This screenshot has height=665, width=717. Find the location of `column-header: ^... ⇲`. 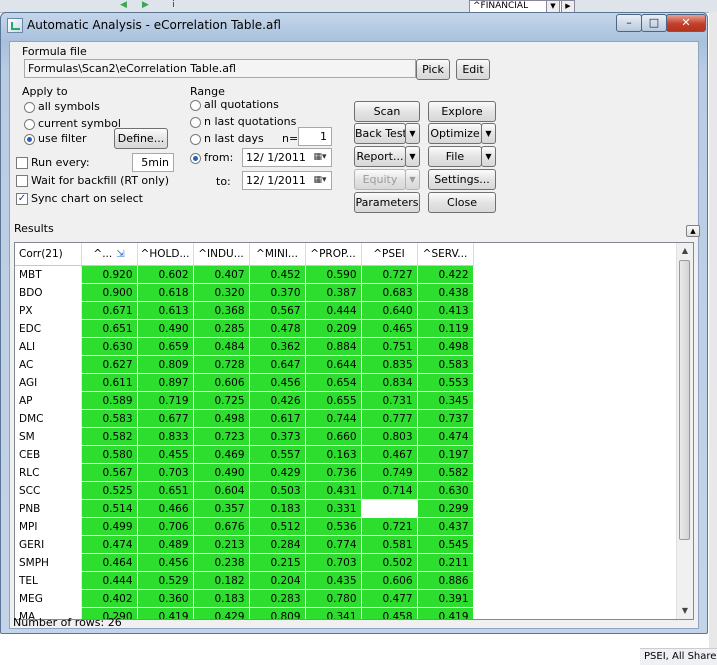

column-header: ^... ⇲ is located at coordinates (109, 254).